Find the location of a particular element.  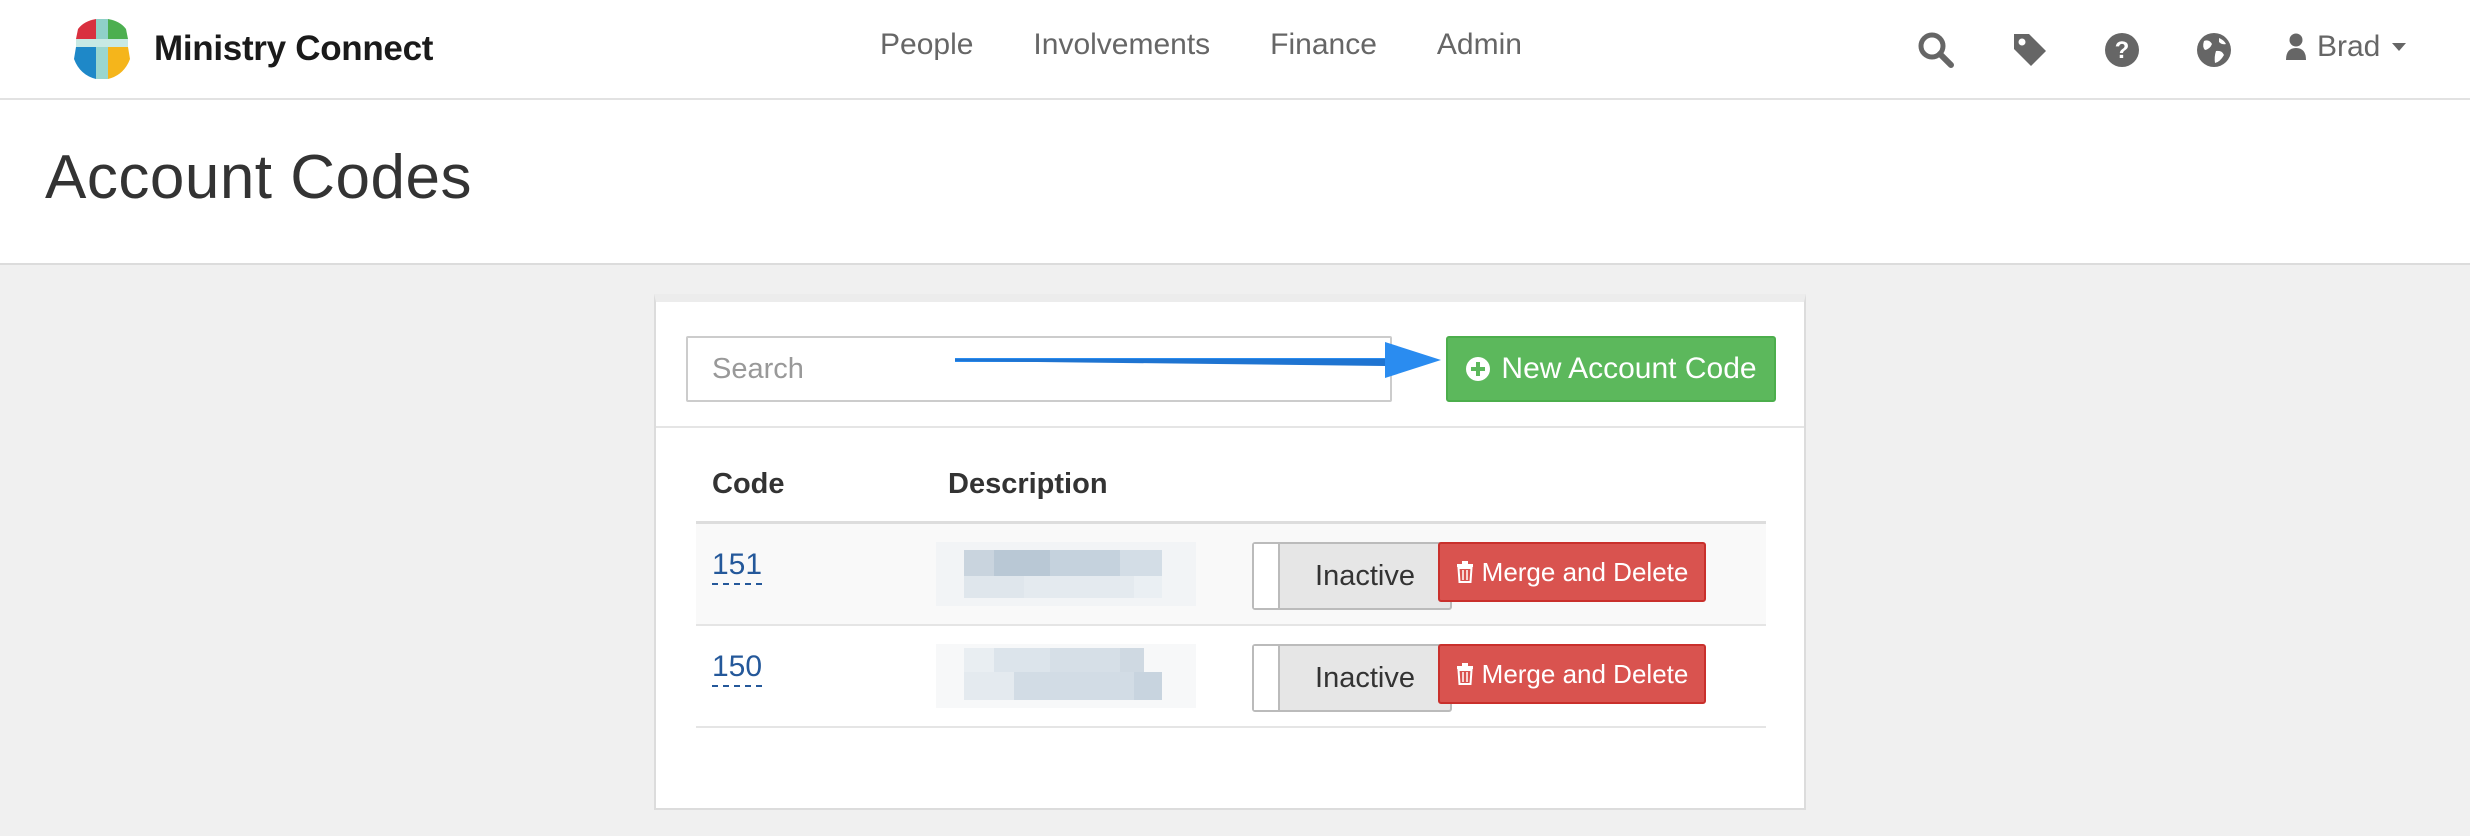

user-menu: Brad is located at coordinates (2346, 47).